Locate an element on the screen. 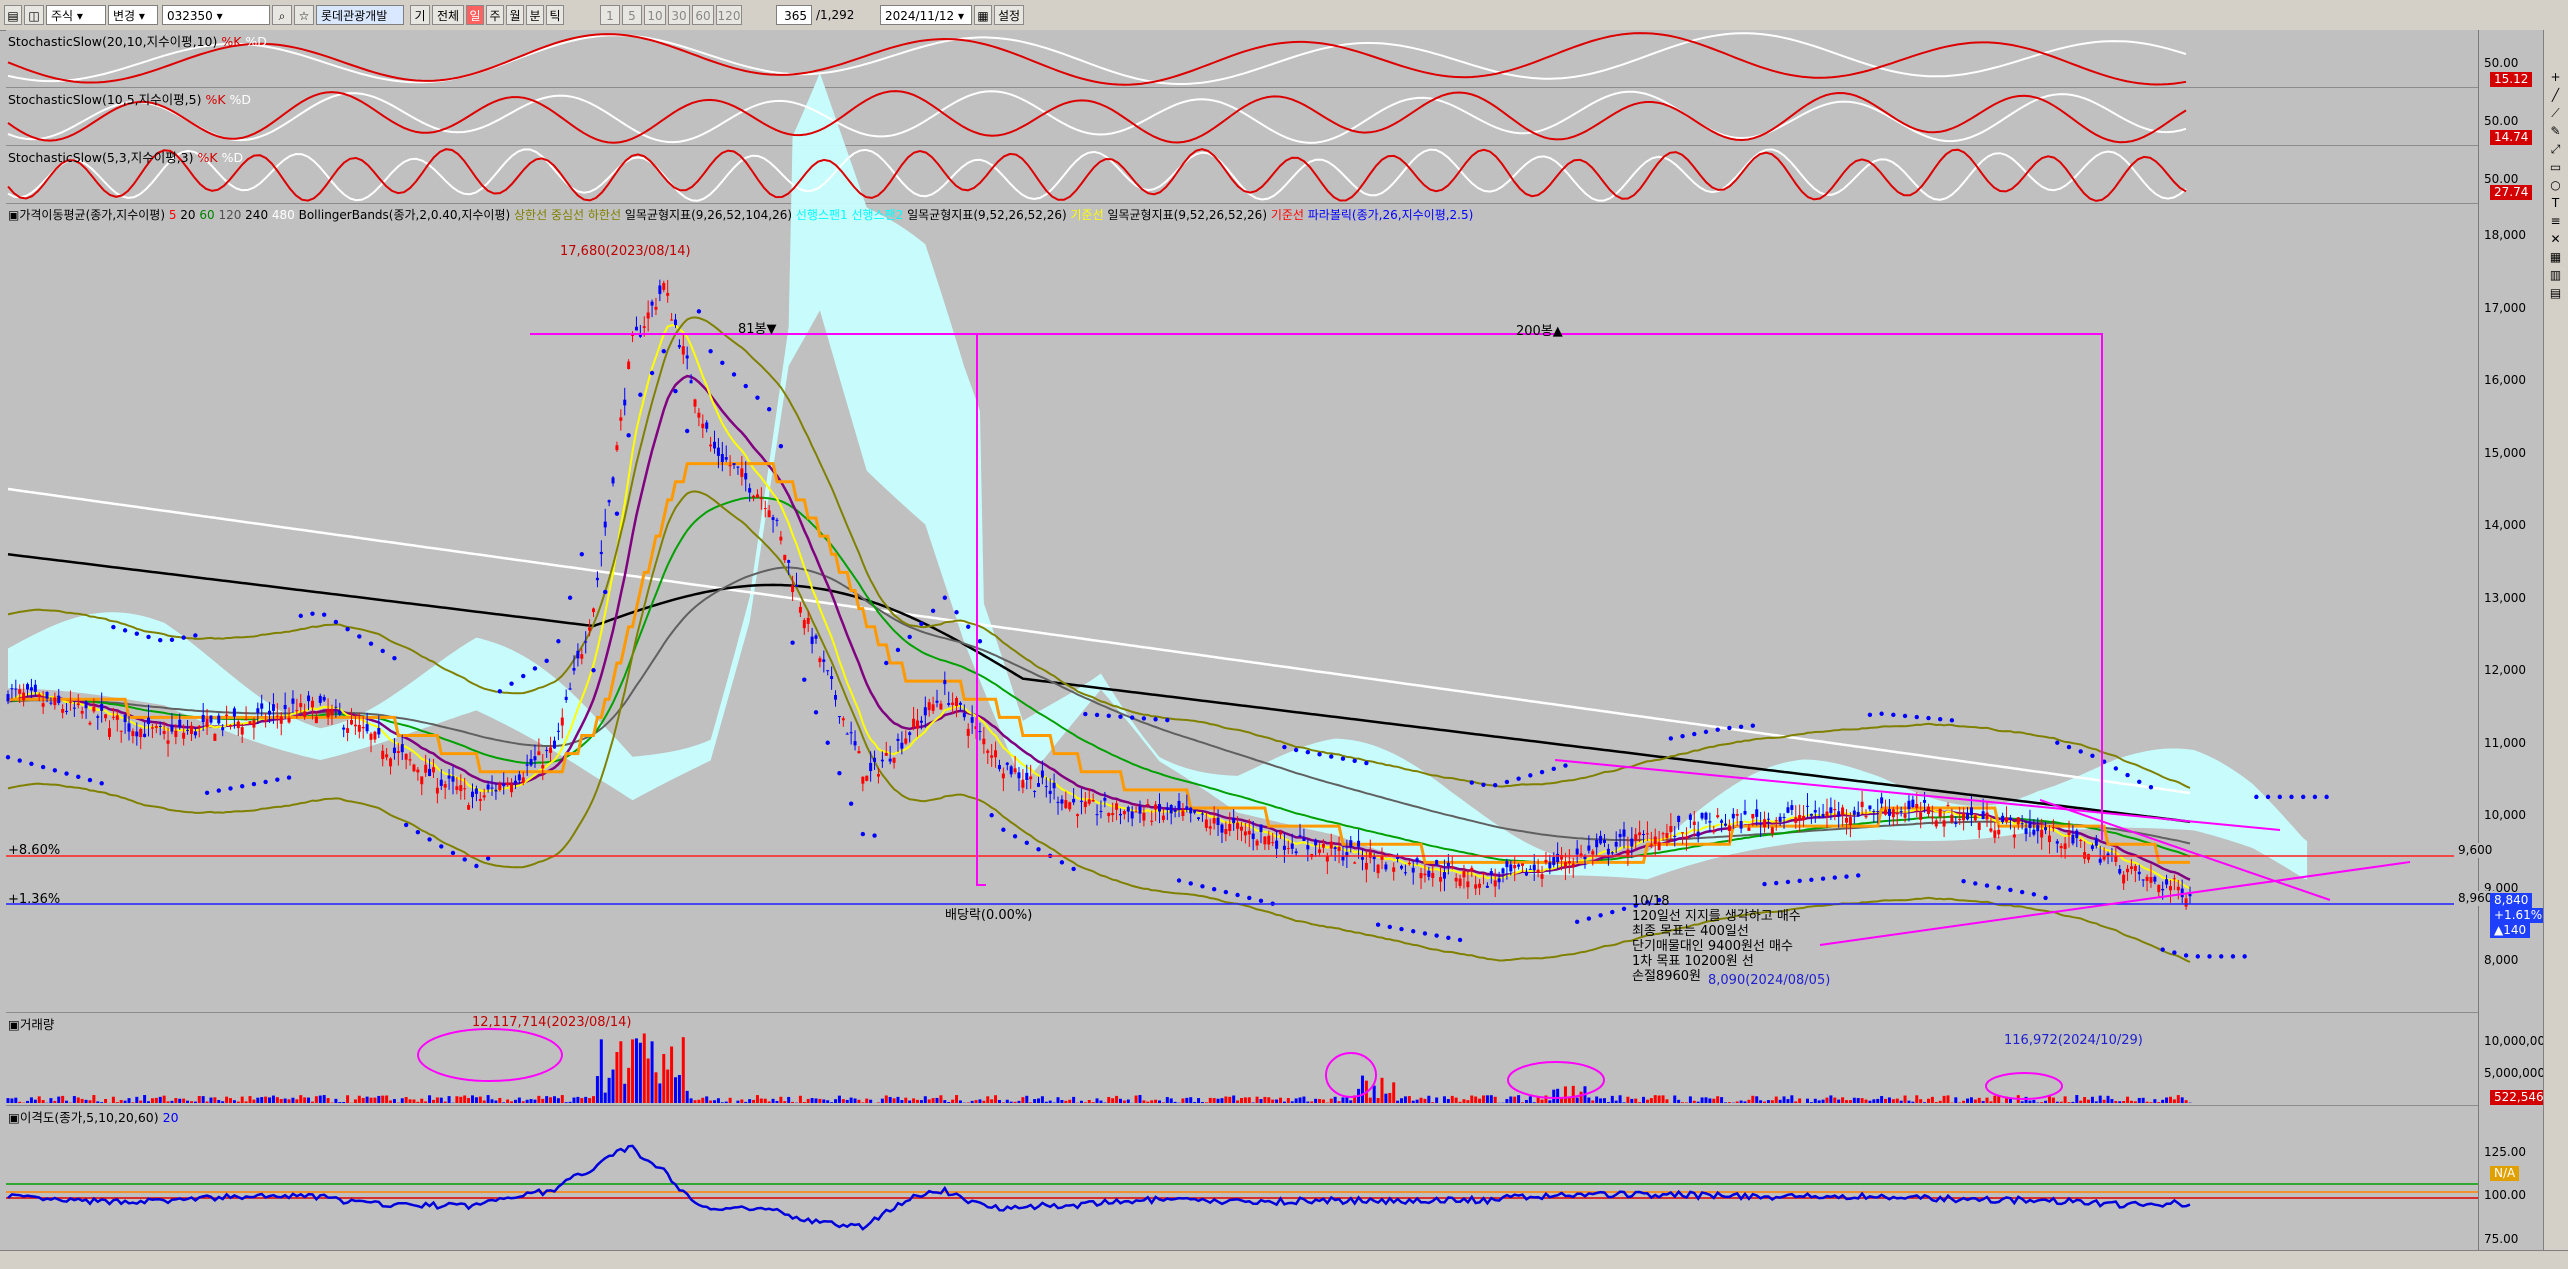 This screenshot has width=2568, height=1269. rectangle-tool-icon: ▭ is located at coordinates (2555, 167).